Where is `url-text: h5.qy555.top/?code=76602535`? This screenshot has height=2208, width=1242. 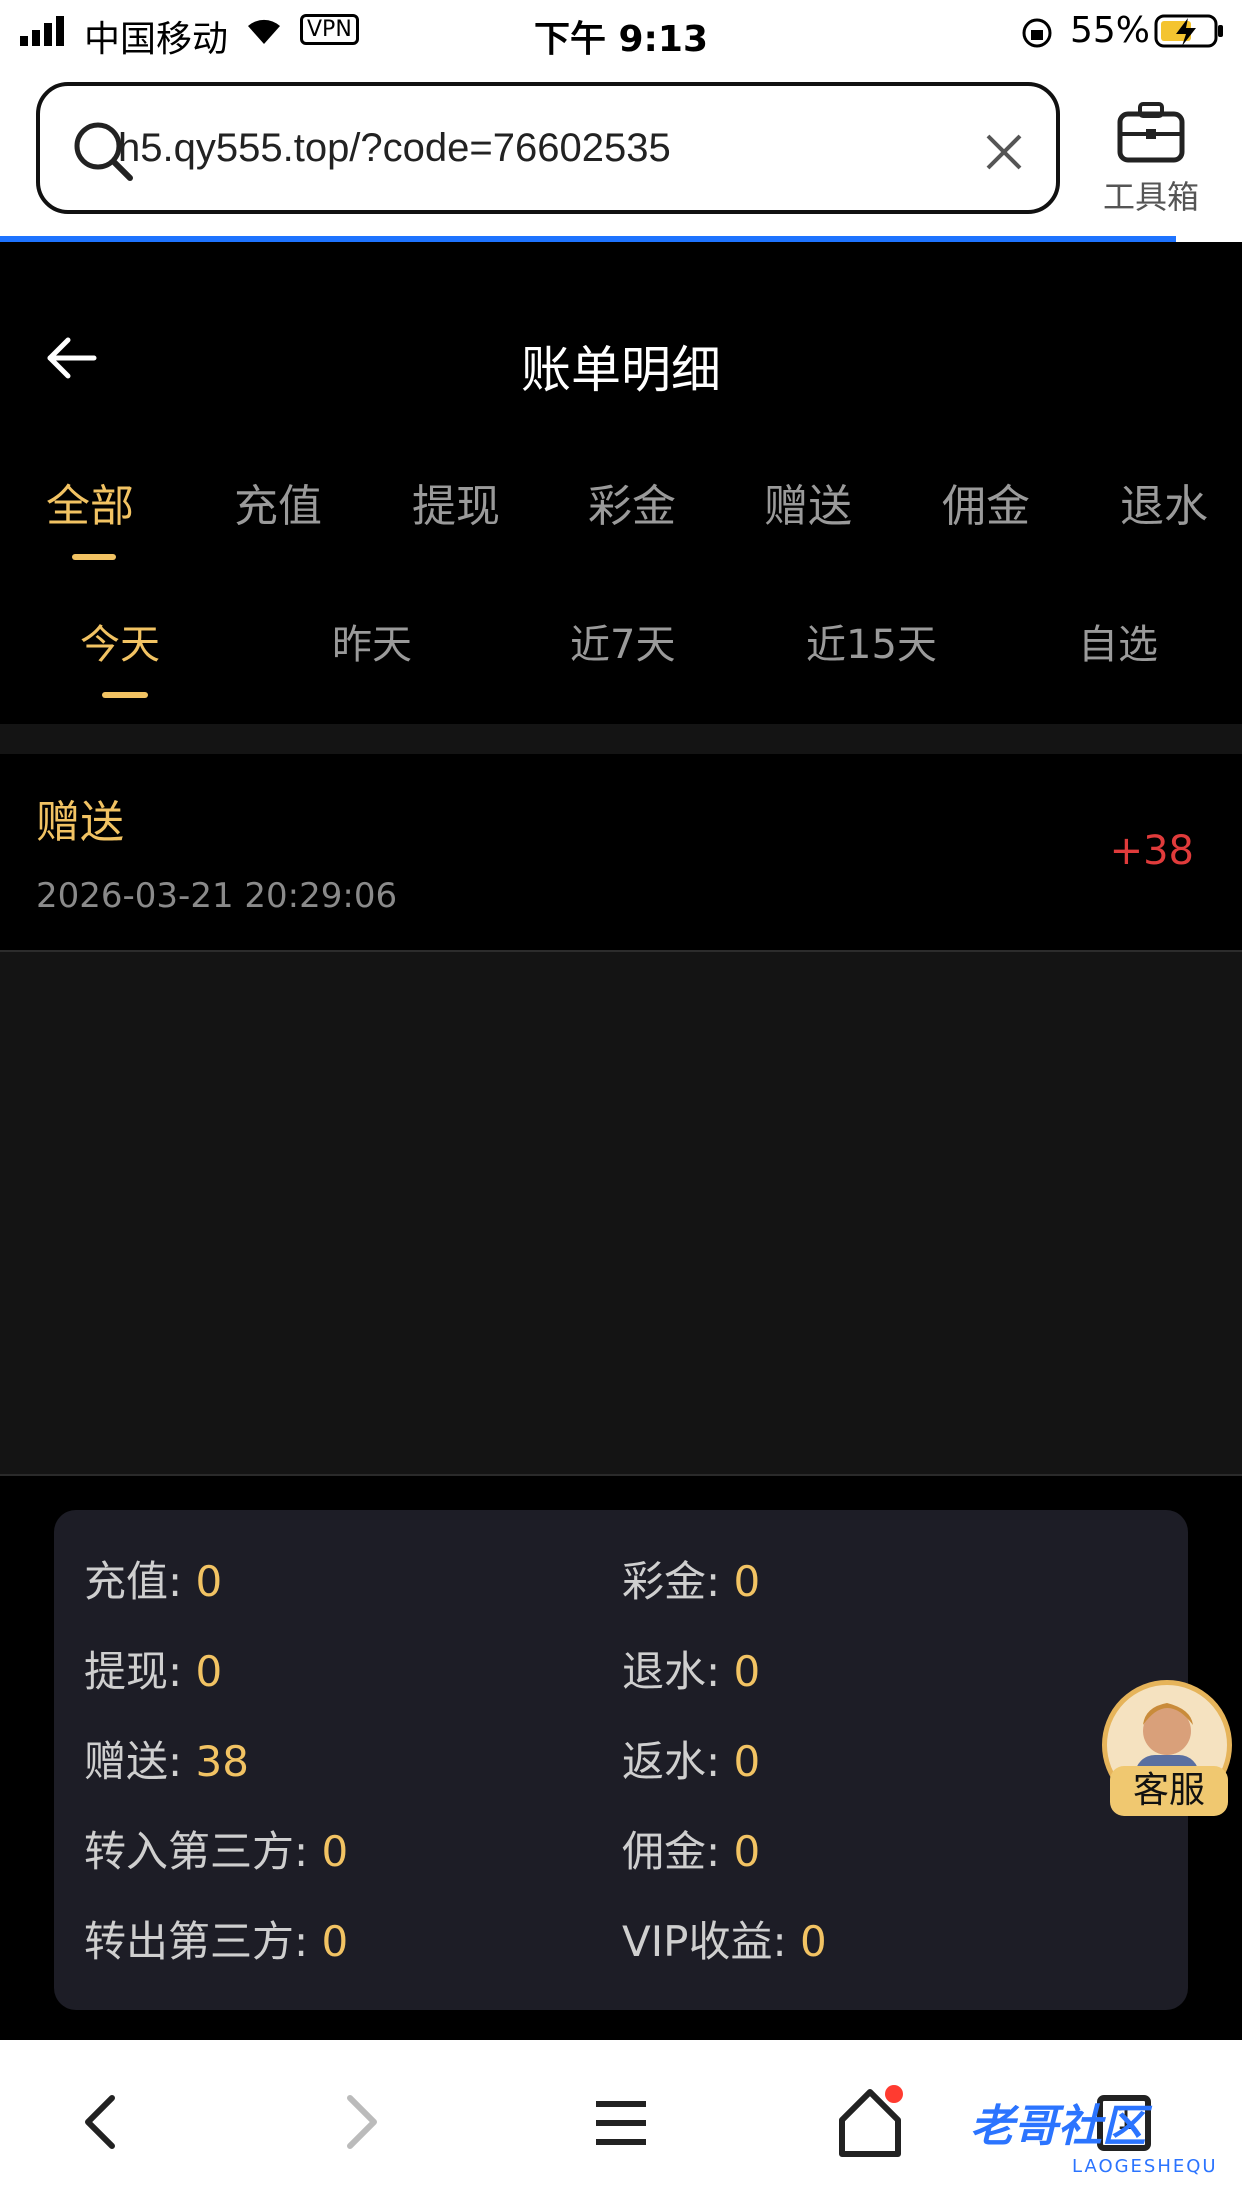
url-text: h5.qy555.top/?code=76602535 is located at coordinates (394, 148).